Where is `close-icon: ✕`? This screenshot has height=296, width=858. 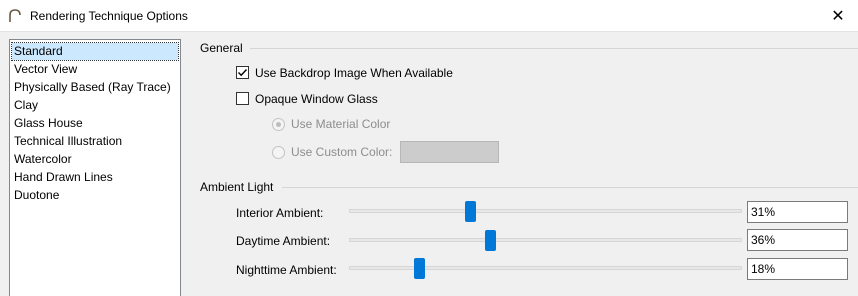 close-icon: ✕ is located at coordinates (838, 16).